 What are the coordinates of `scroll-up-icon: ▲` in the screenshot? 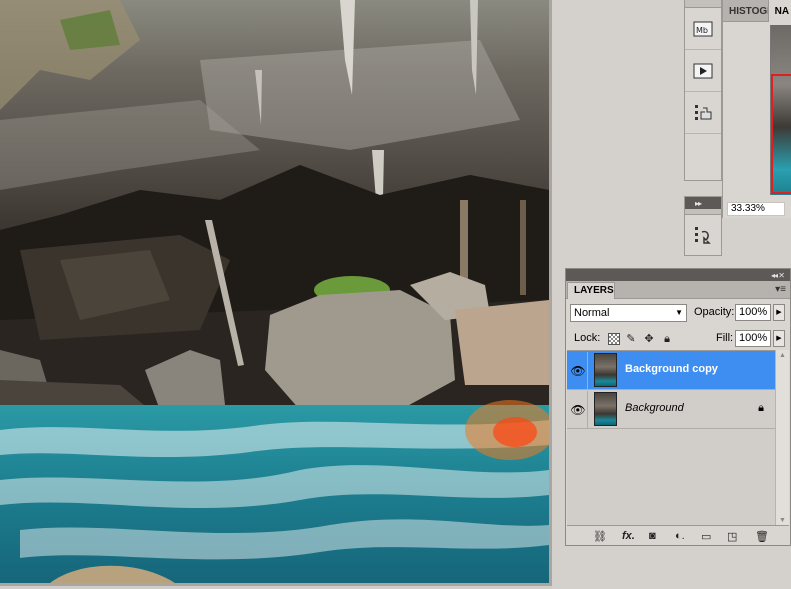 It's located at (782, 355).